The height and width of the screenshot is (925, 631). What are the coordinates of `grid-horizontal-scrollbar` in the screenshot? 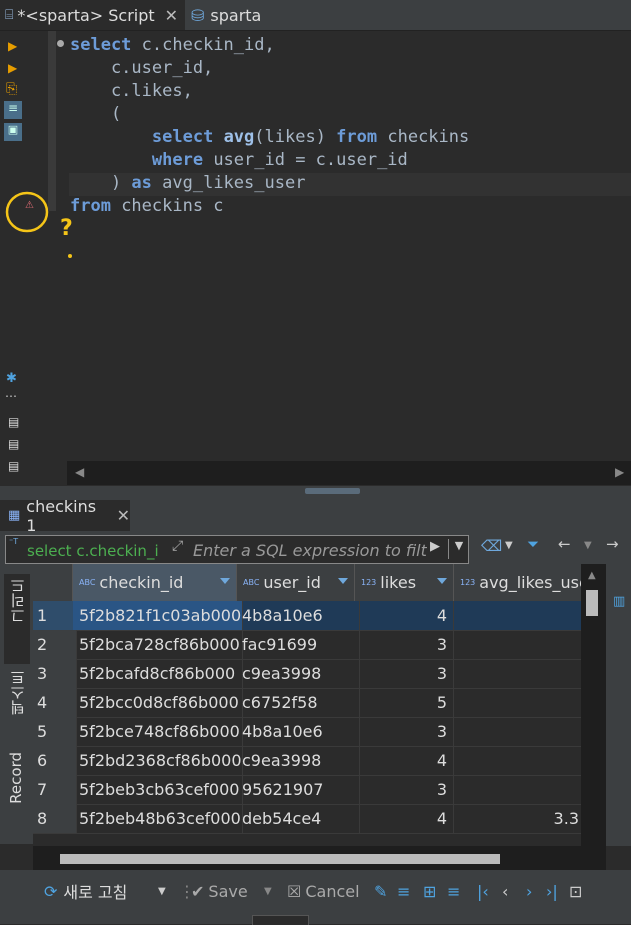 It's located at (319, 858).